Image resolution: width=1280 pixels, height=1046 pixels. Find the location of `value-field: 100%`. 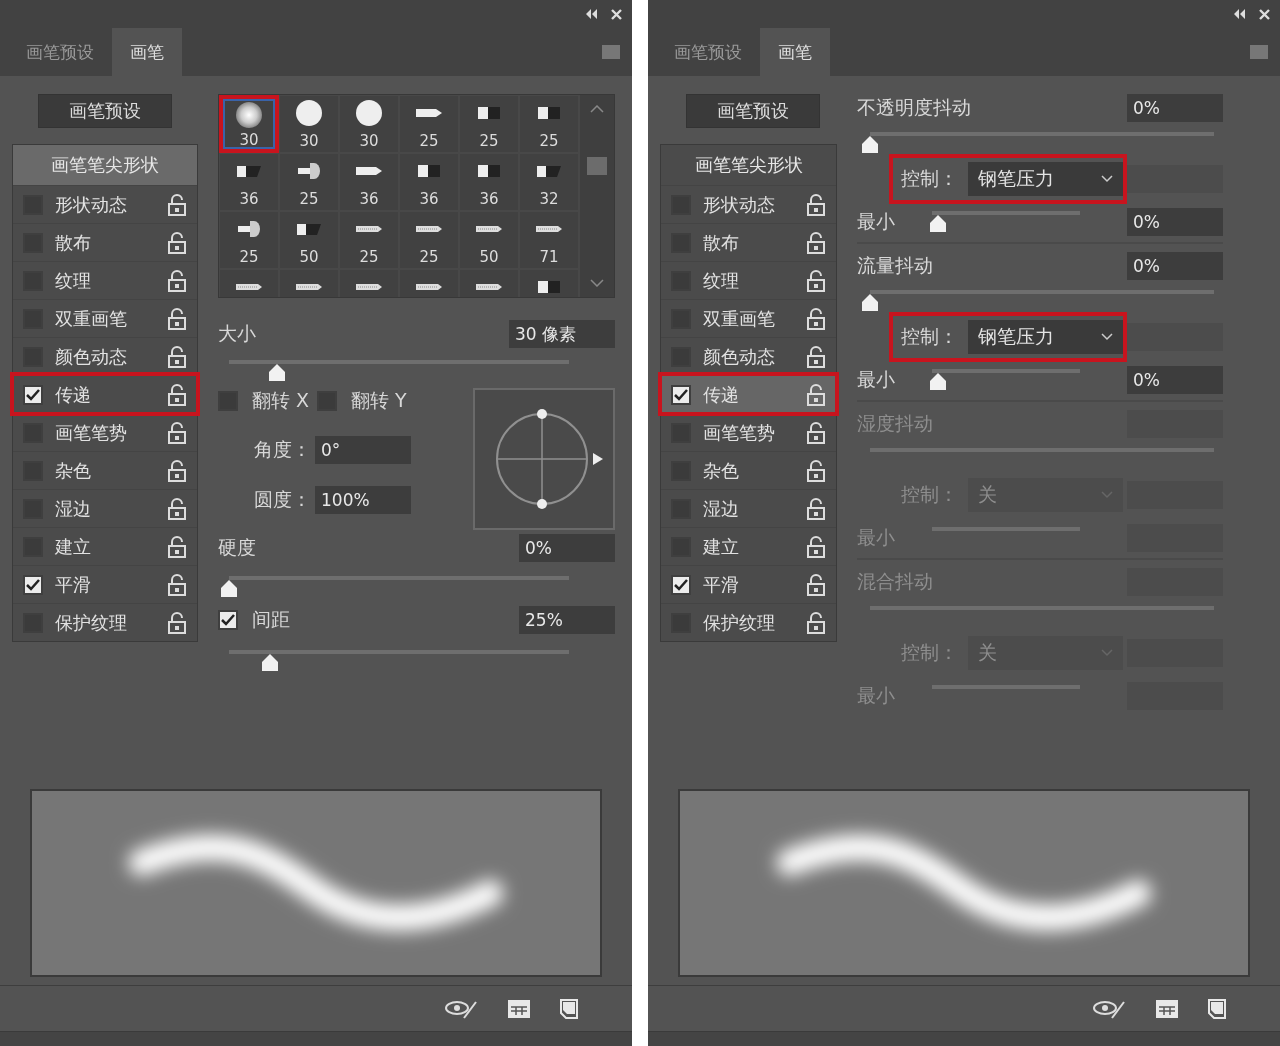

value-field: 100% is located at coordinates (363, 500).